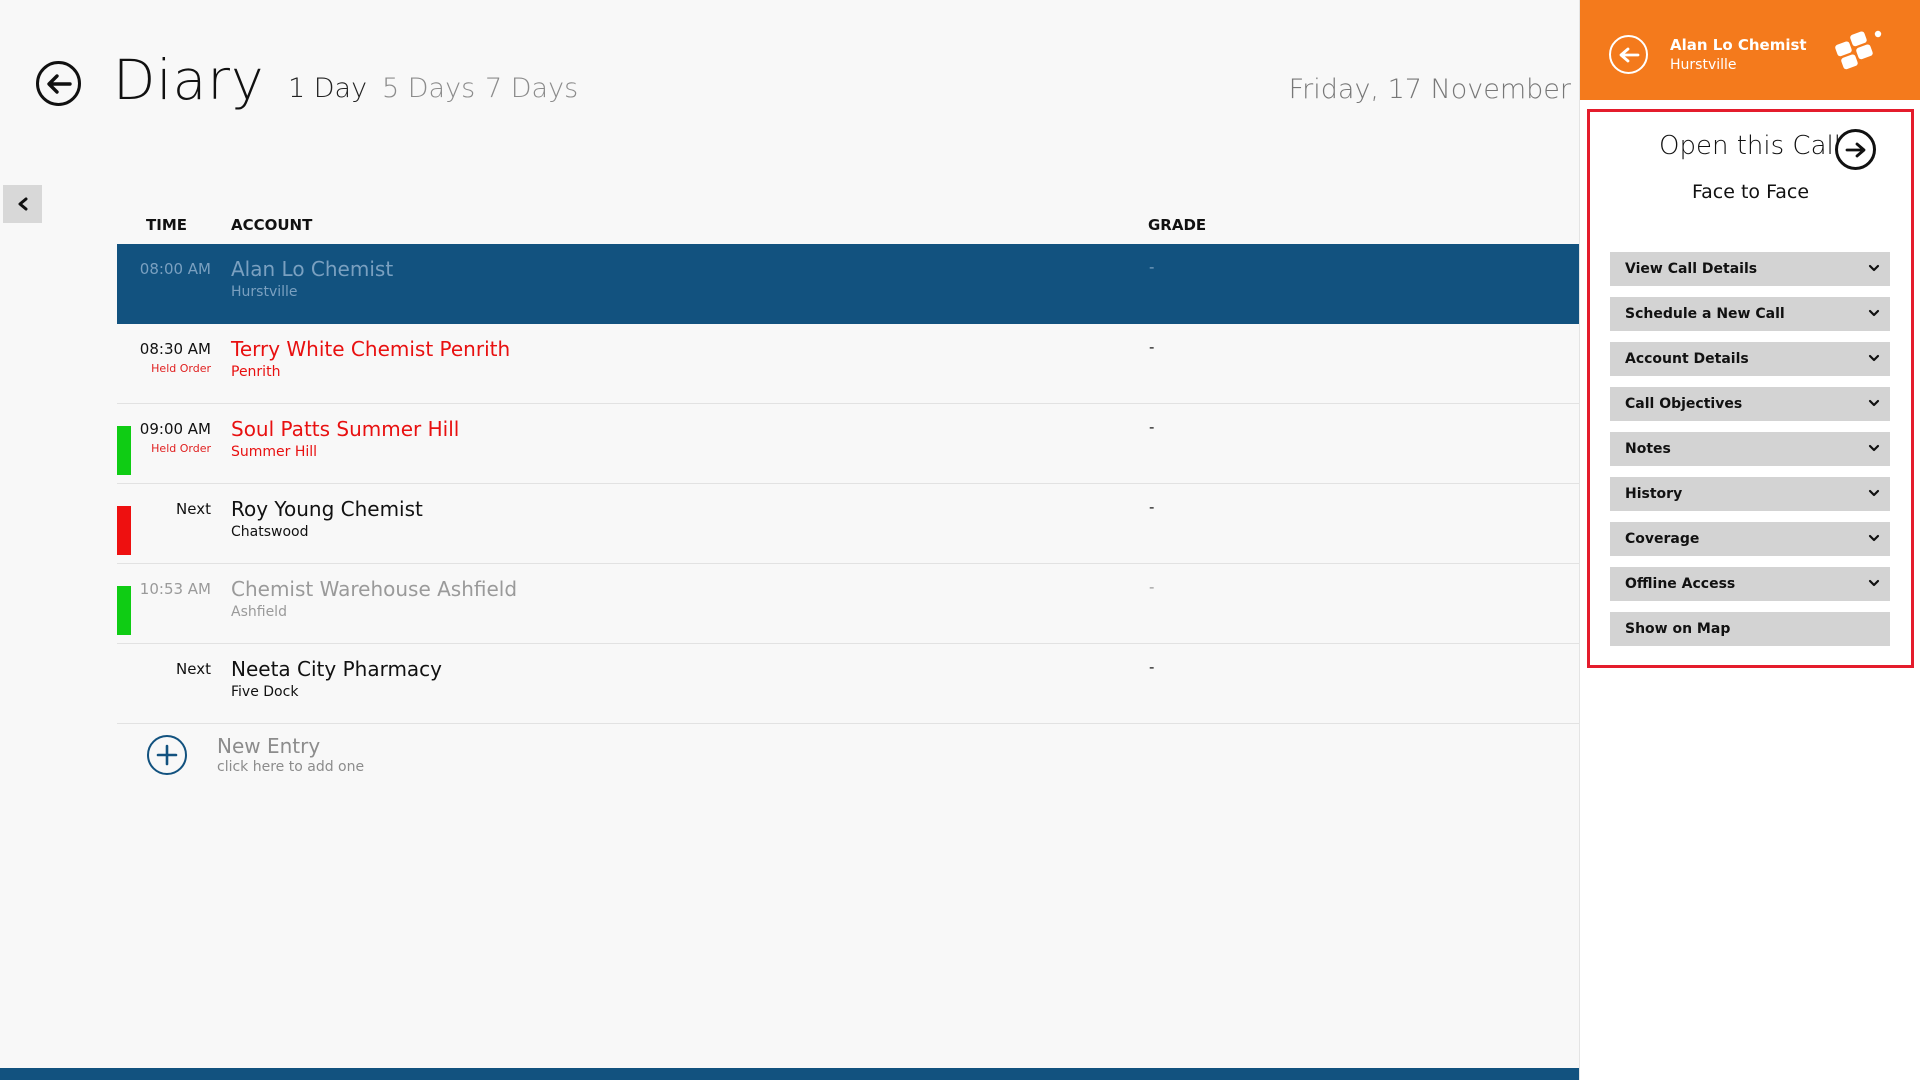 This screenshot has width=1920, height=1080. I want to click on bottom-app-bar, so click(789, 1074).